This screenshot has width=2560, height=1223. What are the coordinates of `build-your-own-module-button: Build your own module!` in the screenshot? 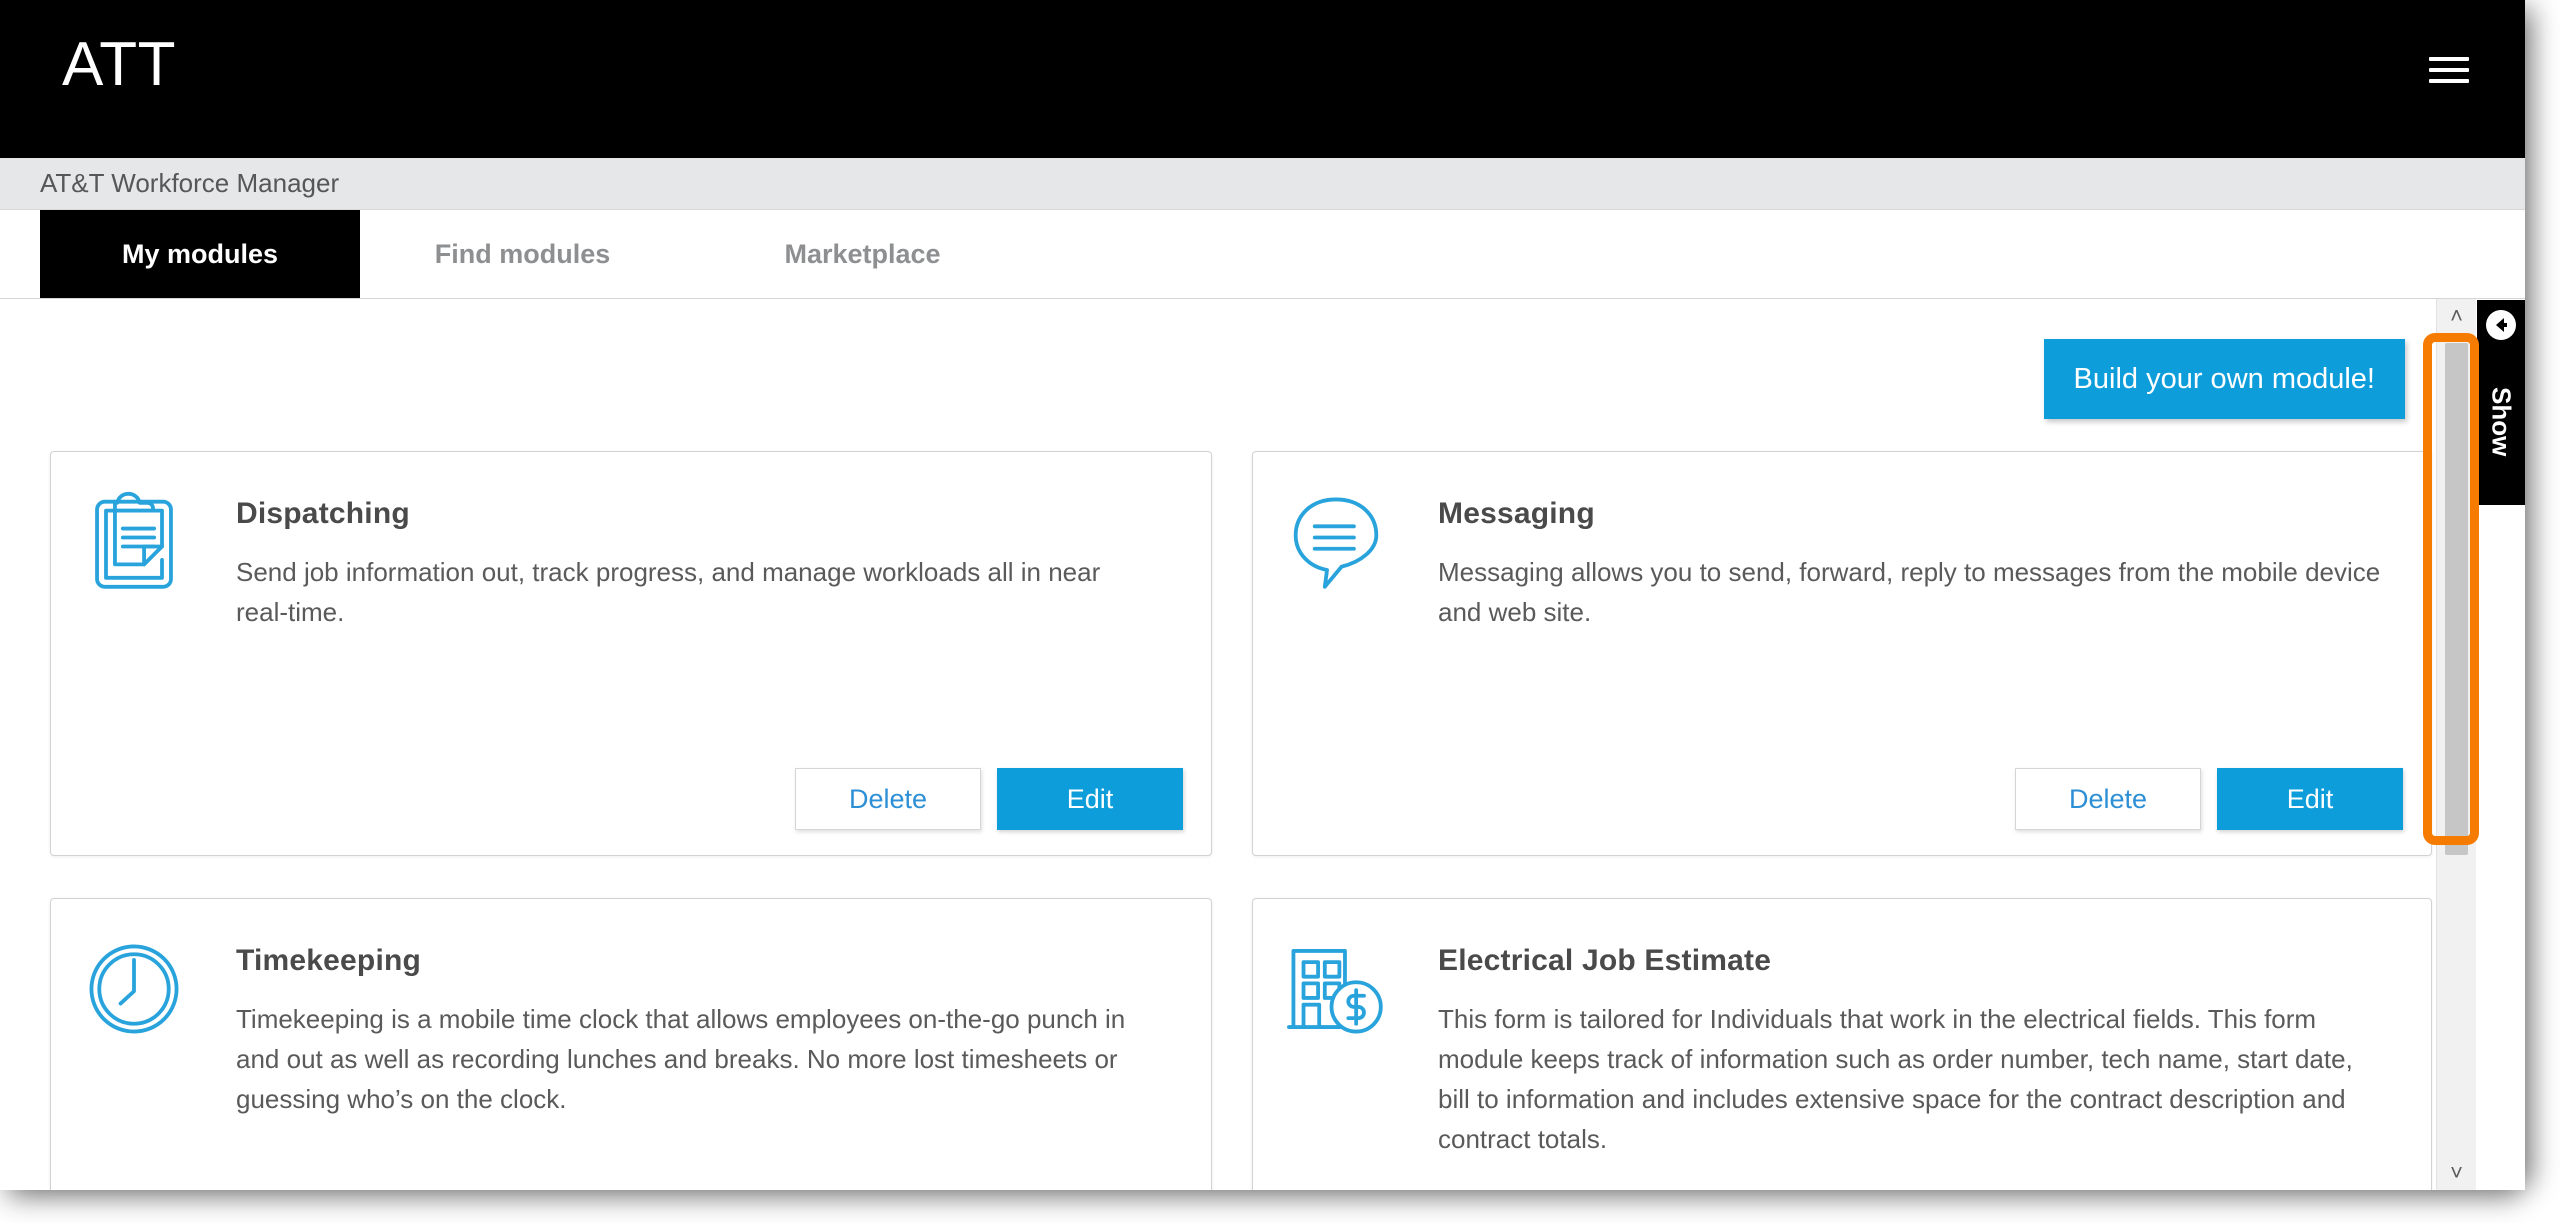 It's located at (2224, 379).